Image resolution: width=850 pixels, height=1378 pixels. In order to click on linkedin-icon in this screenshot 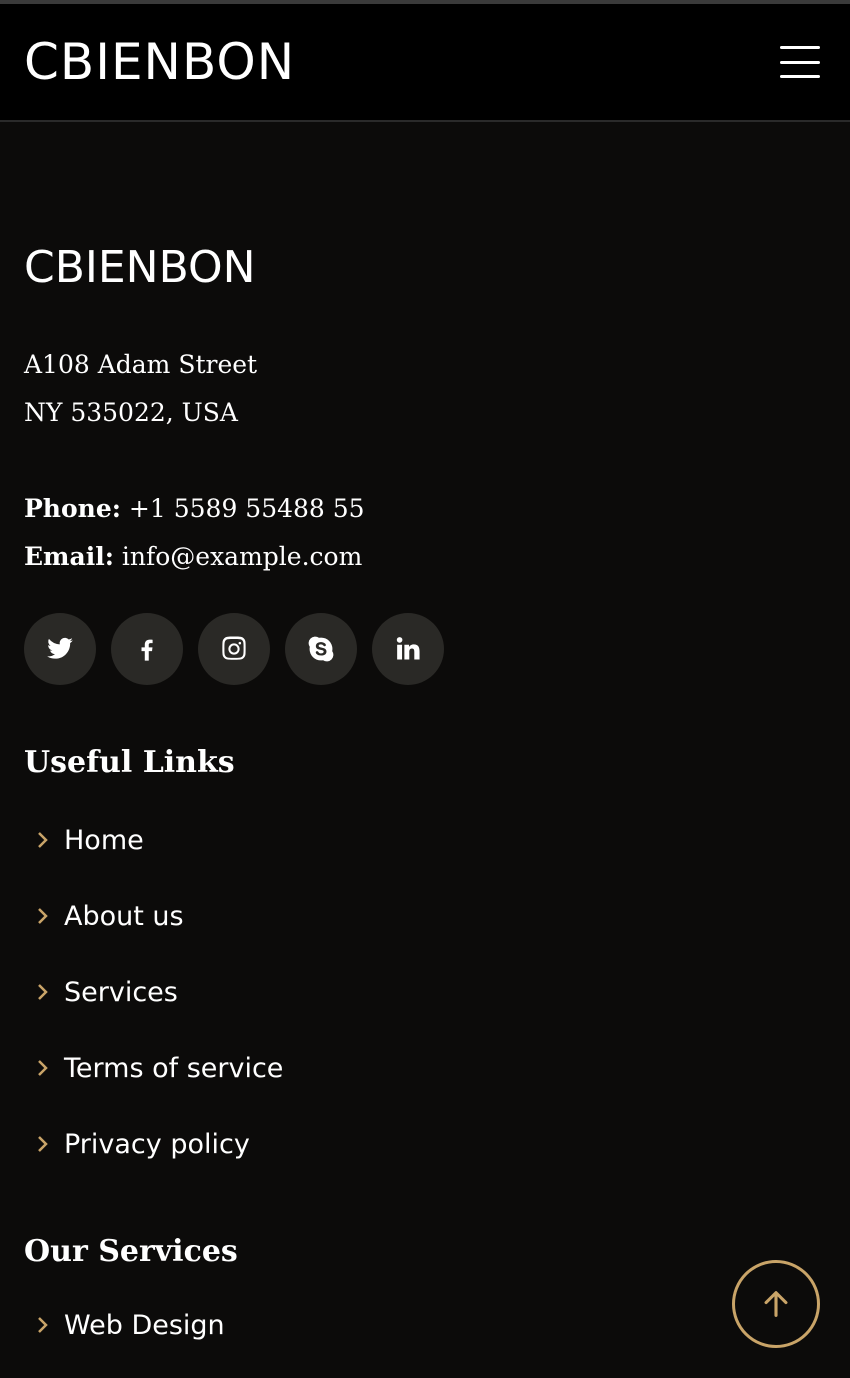, I will do `click(408, 648)`.